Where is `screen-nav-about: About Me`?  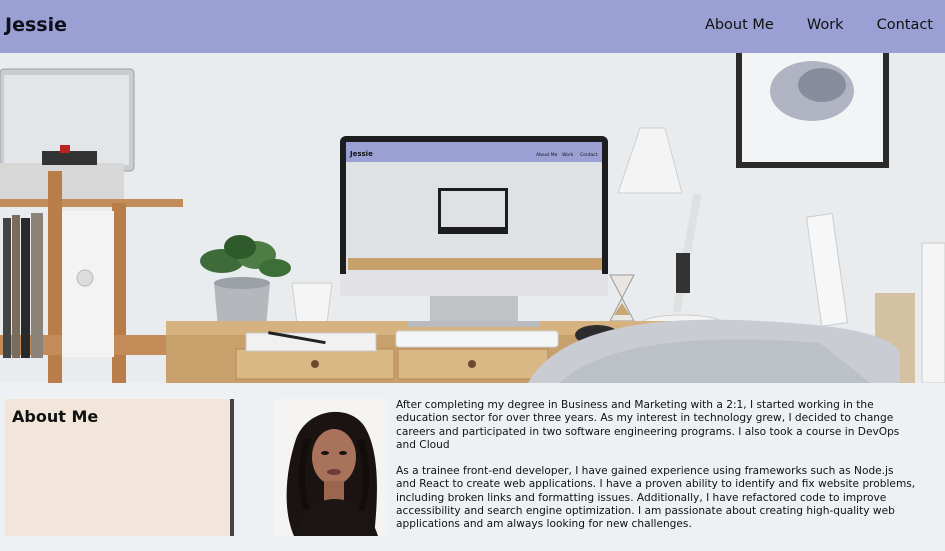 screen-nav-about: About Me is located at coordinates (547, 155).